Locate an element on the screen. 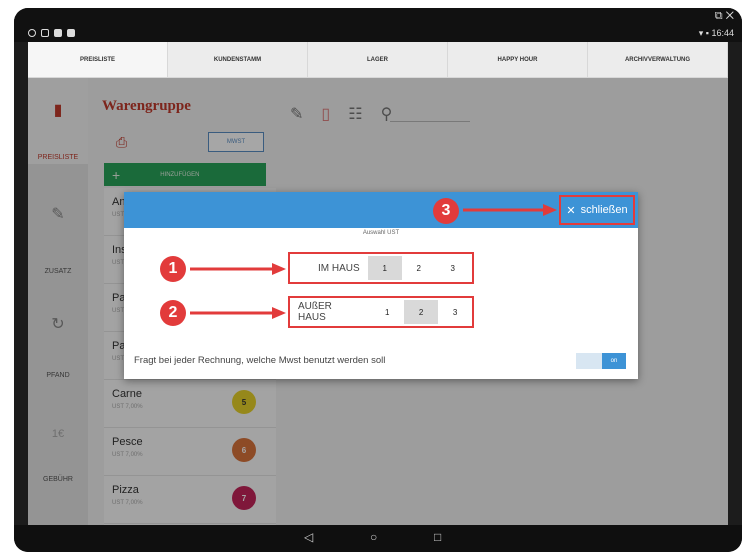 Image resolution: width=754 pixels, height=558 pixels. time-text: 16:44 is located at coordinates (722, 33).